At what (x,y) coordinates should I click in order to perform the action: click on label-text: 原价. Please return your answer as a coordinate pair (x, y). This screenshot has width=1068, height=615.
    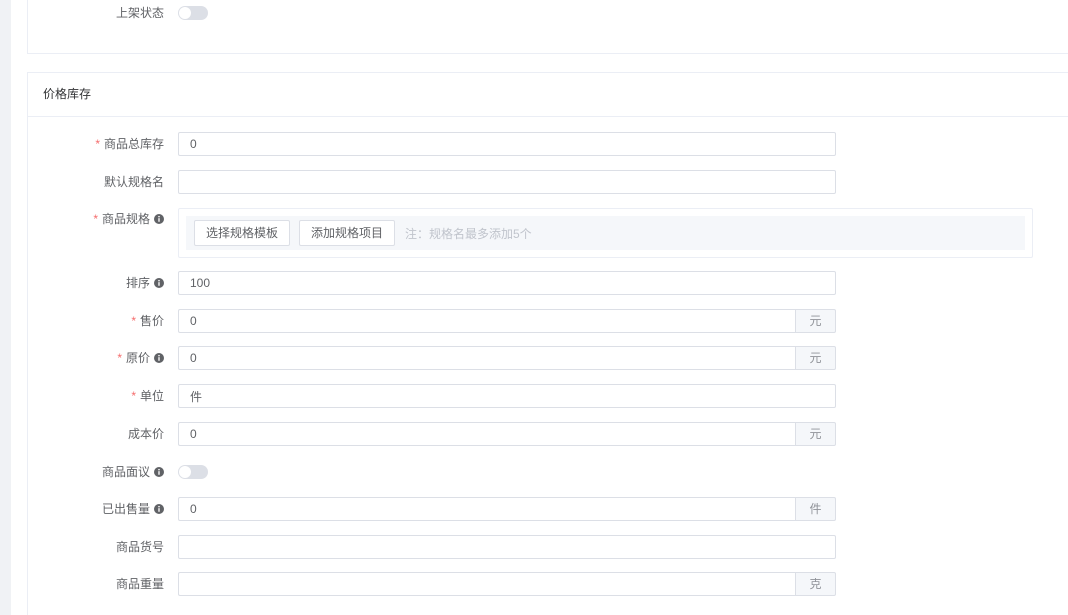
    Looking at the image, I should click on (137, 358).